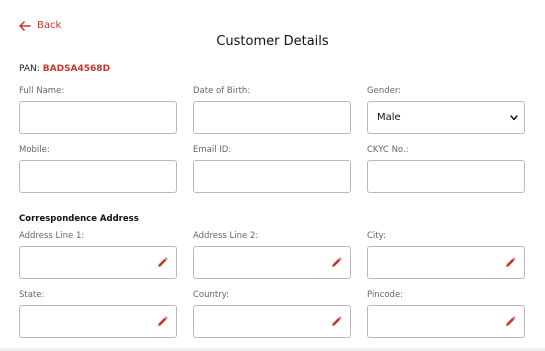  What do you see at coordinates (52, 236) in the screenshot?
I see `address-line1-label: Address Line 1:` at bounding box center [52, 236].